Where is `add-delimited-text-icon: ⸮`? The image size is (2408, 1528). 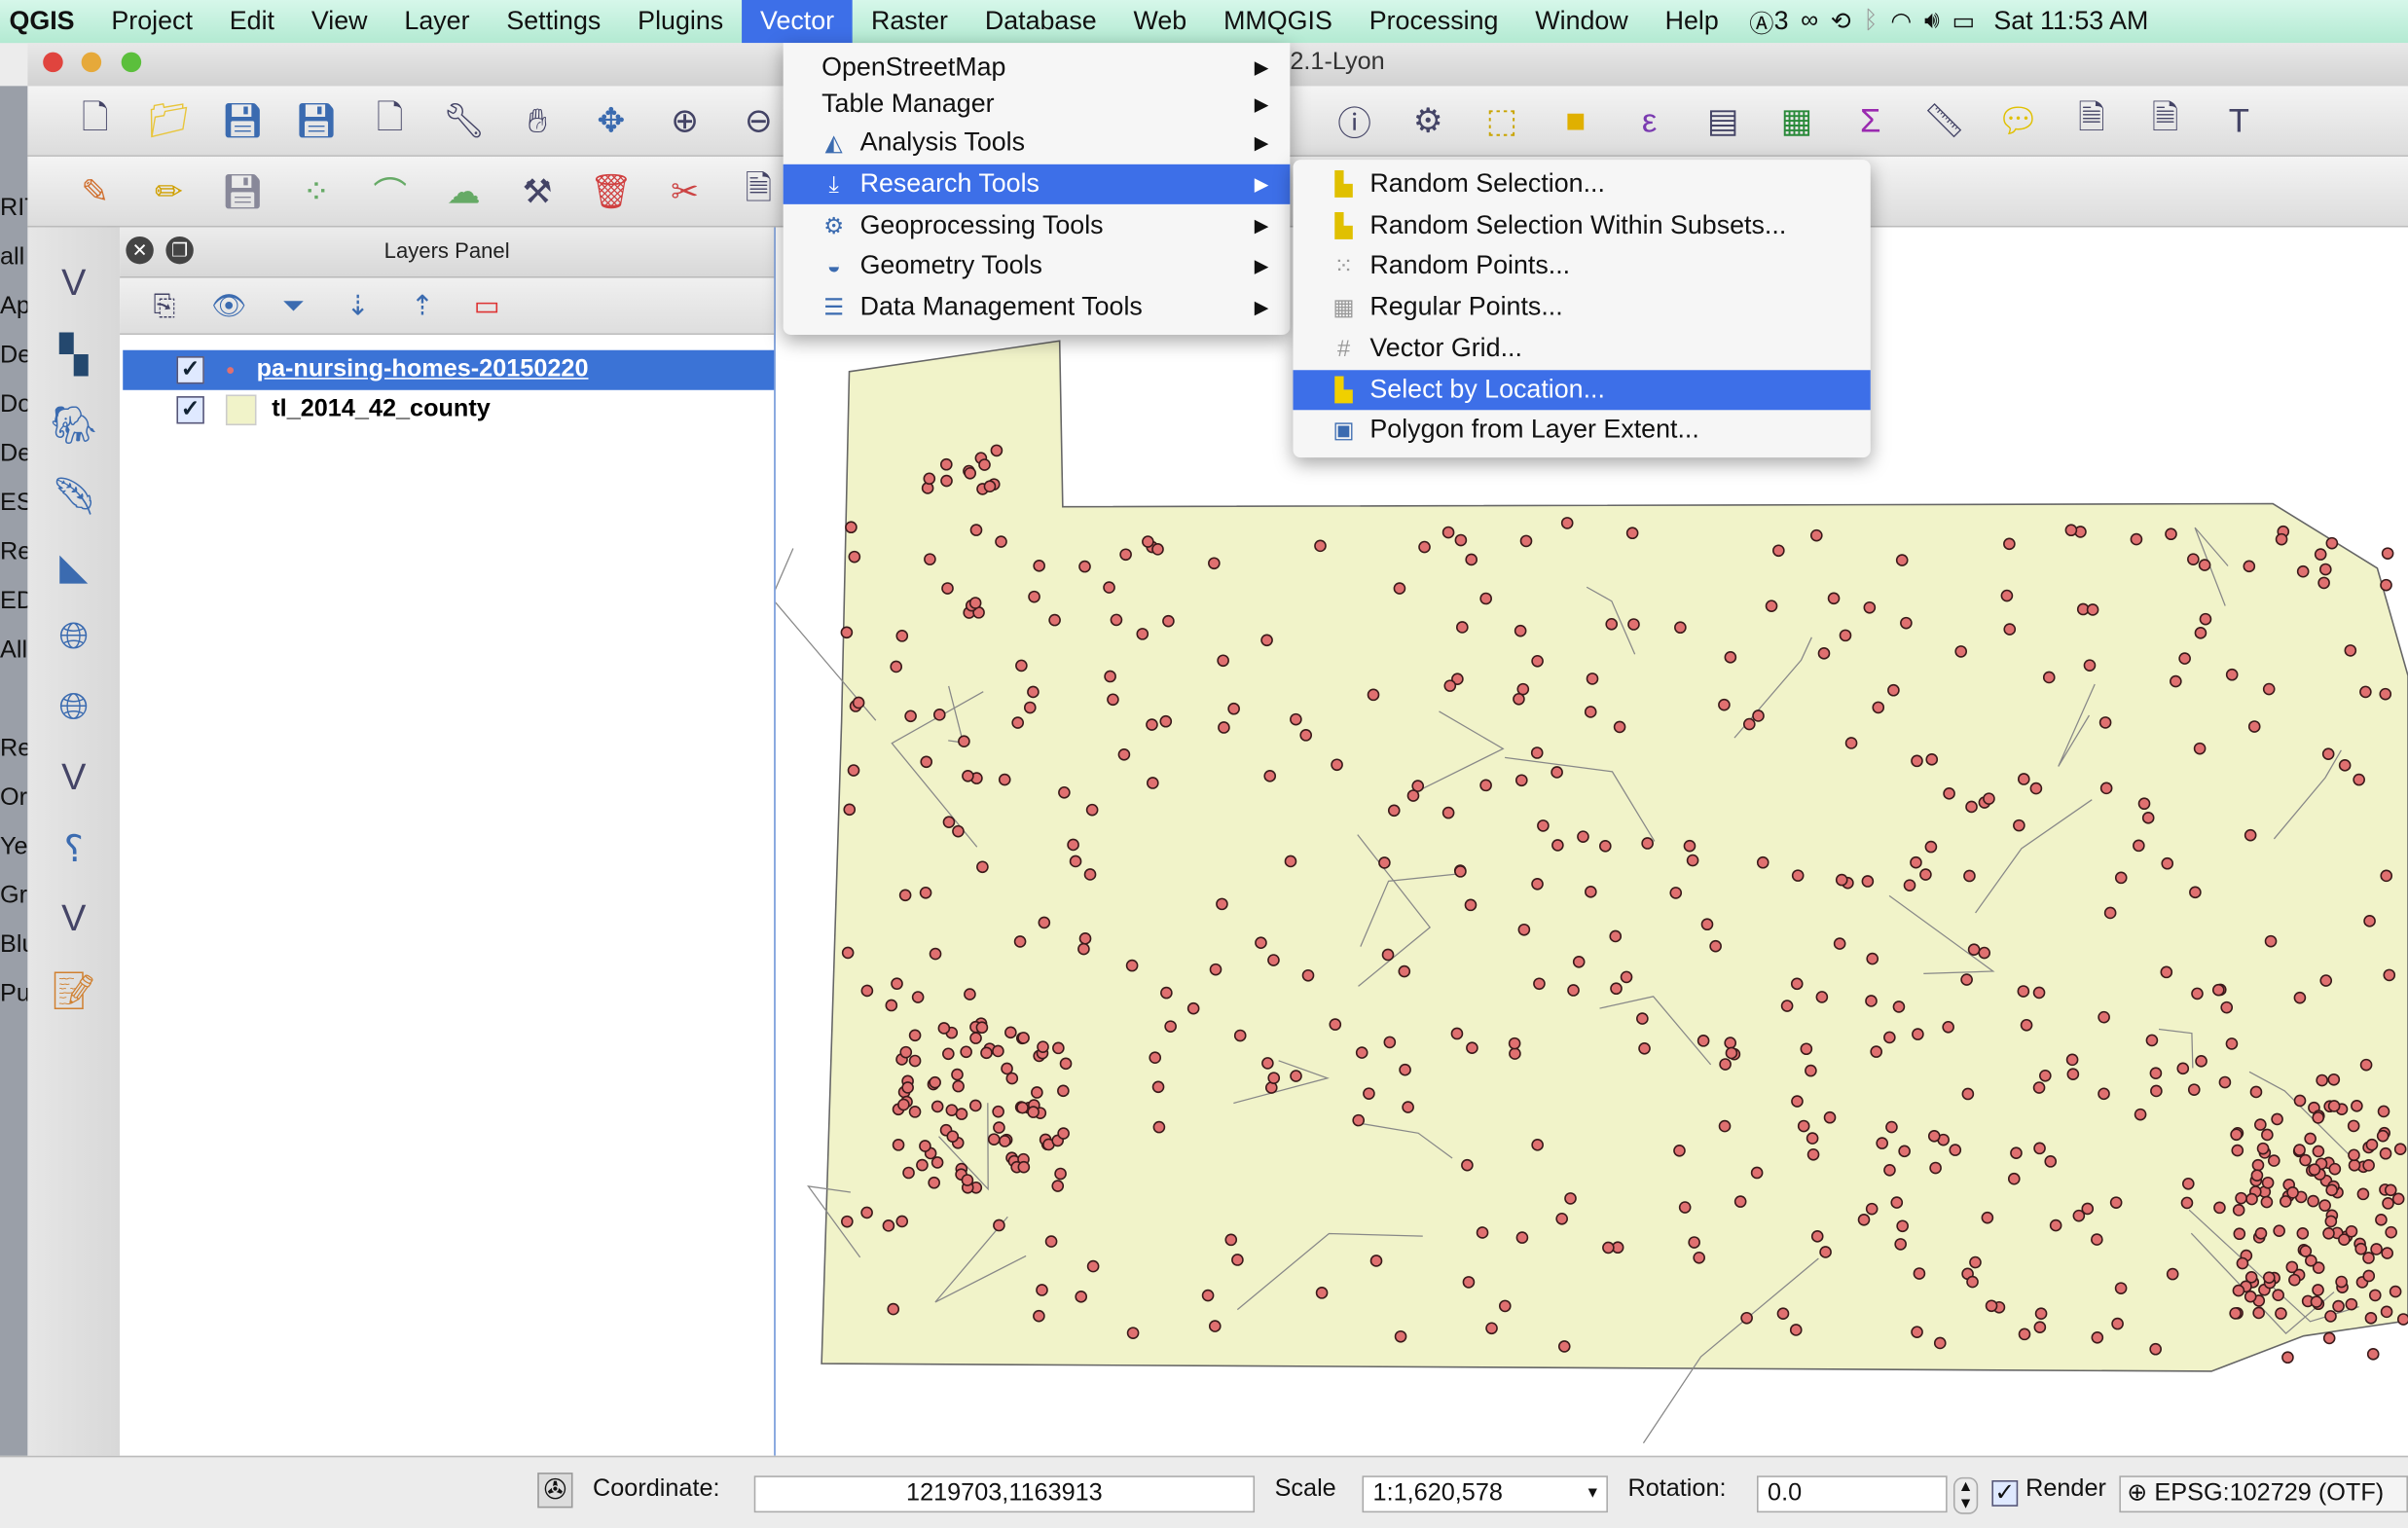
add-delimited-text-icon: ⸮ is located at coordinates (73, 849).